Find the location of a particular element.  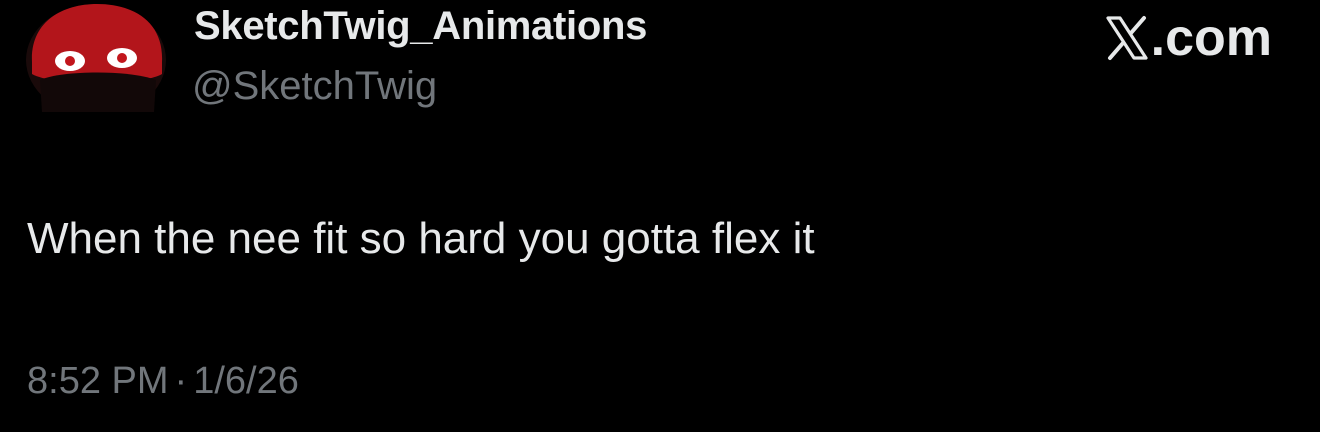

avatar is located at coordinates (97, 59).